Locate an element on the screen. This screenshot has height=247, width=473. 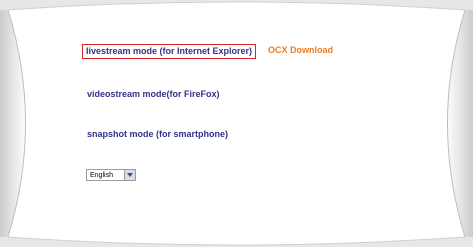
language-select: English is located at coordinates (111, 175).